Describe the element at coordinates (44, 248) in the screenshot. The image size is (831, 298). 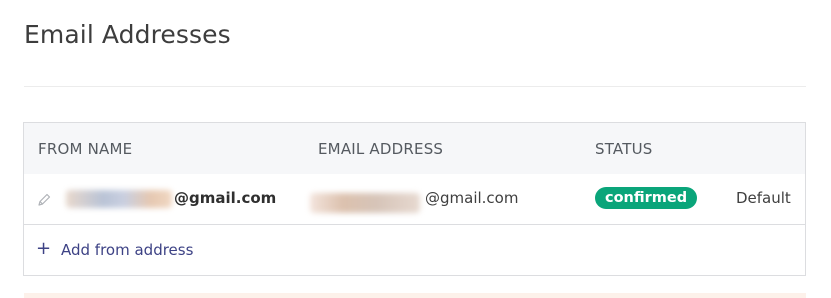
I see `plus-icon: +` at that location.